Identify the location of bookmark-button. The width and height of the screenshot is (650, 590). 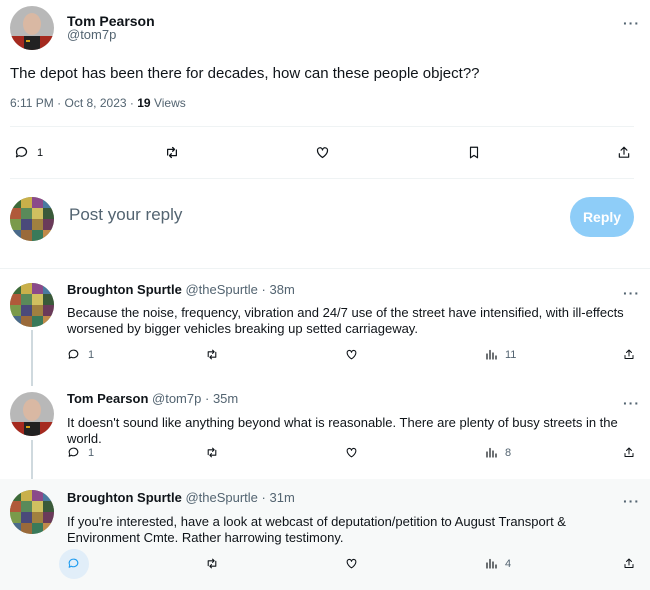
(474, 152).